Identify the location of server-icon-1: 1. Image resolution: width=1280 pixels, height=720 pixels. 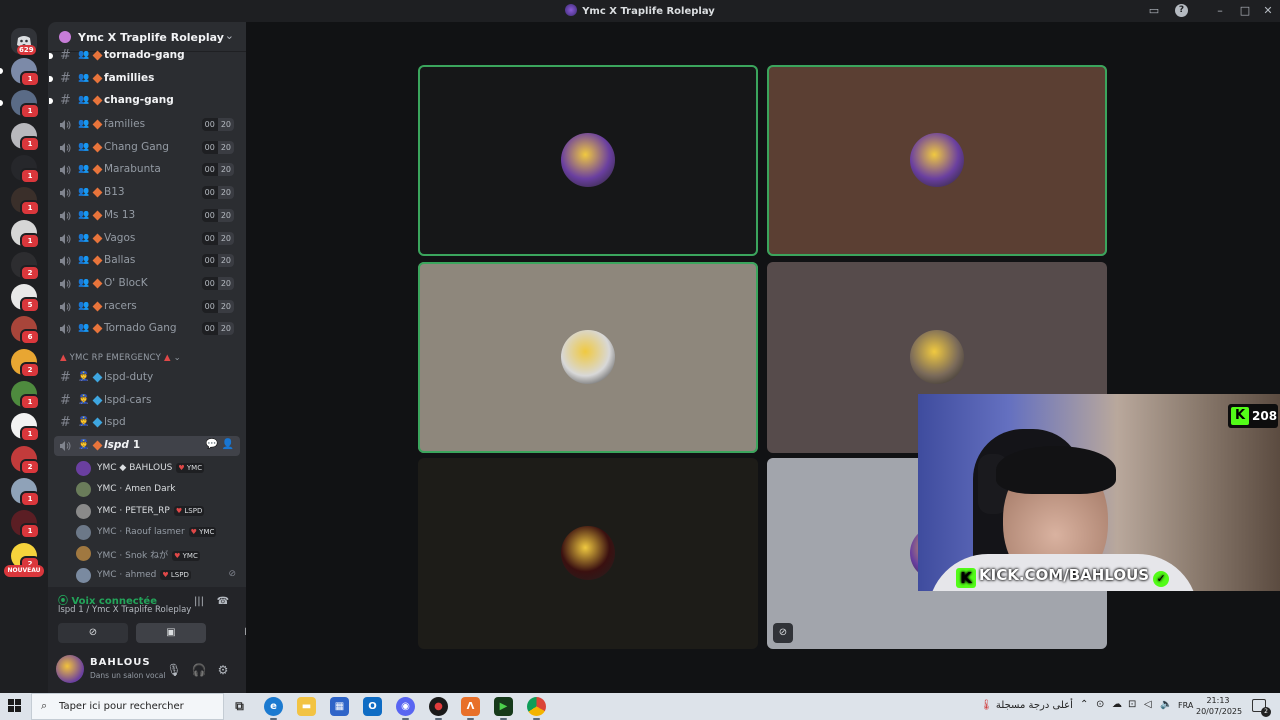
(25, 72).